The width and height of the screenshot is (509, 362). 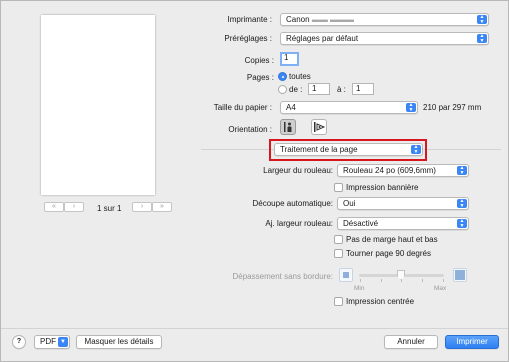 I want to click on borderless-slider-knob, so click(x=401, y=275).